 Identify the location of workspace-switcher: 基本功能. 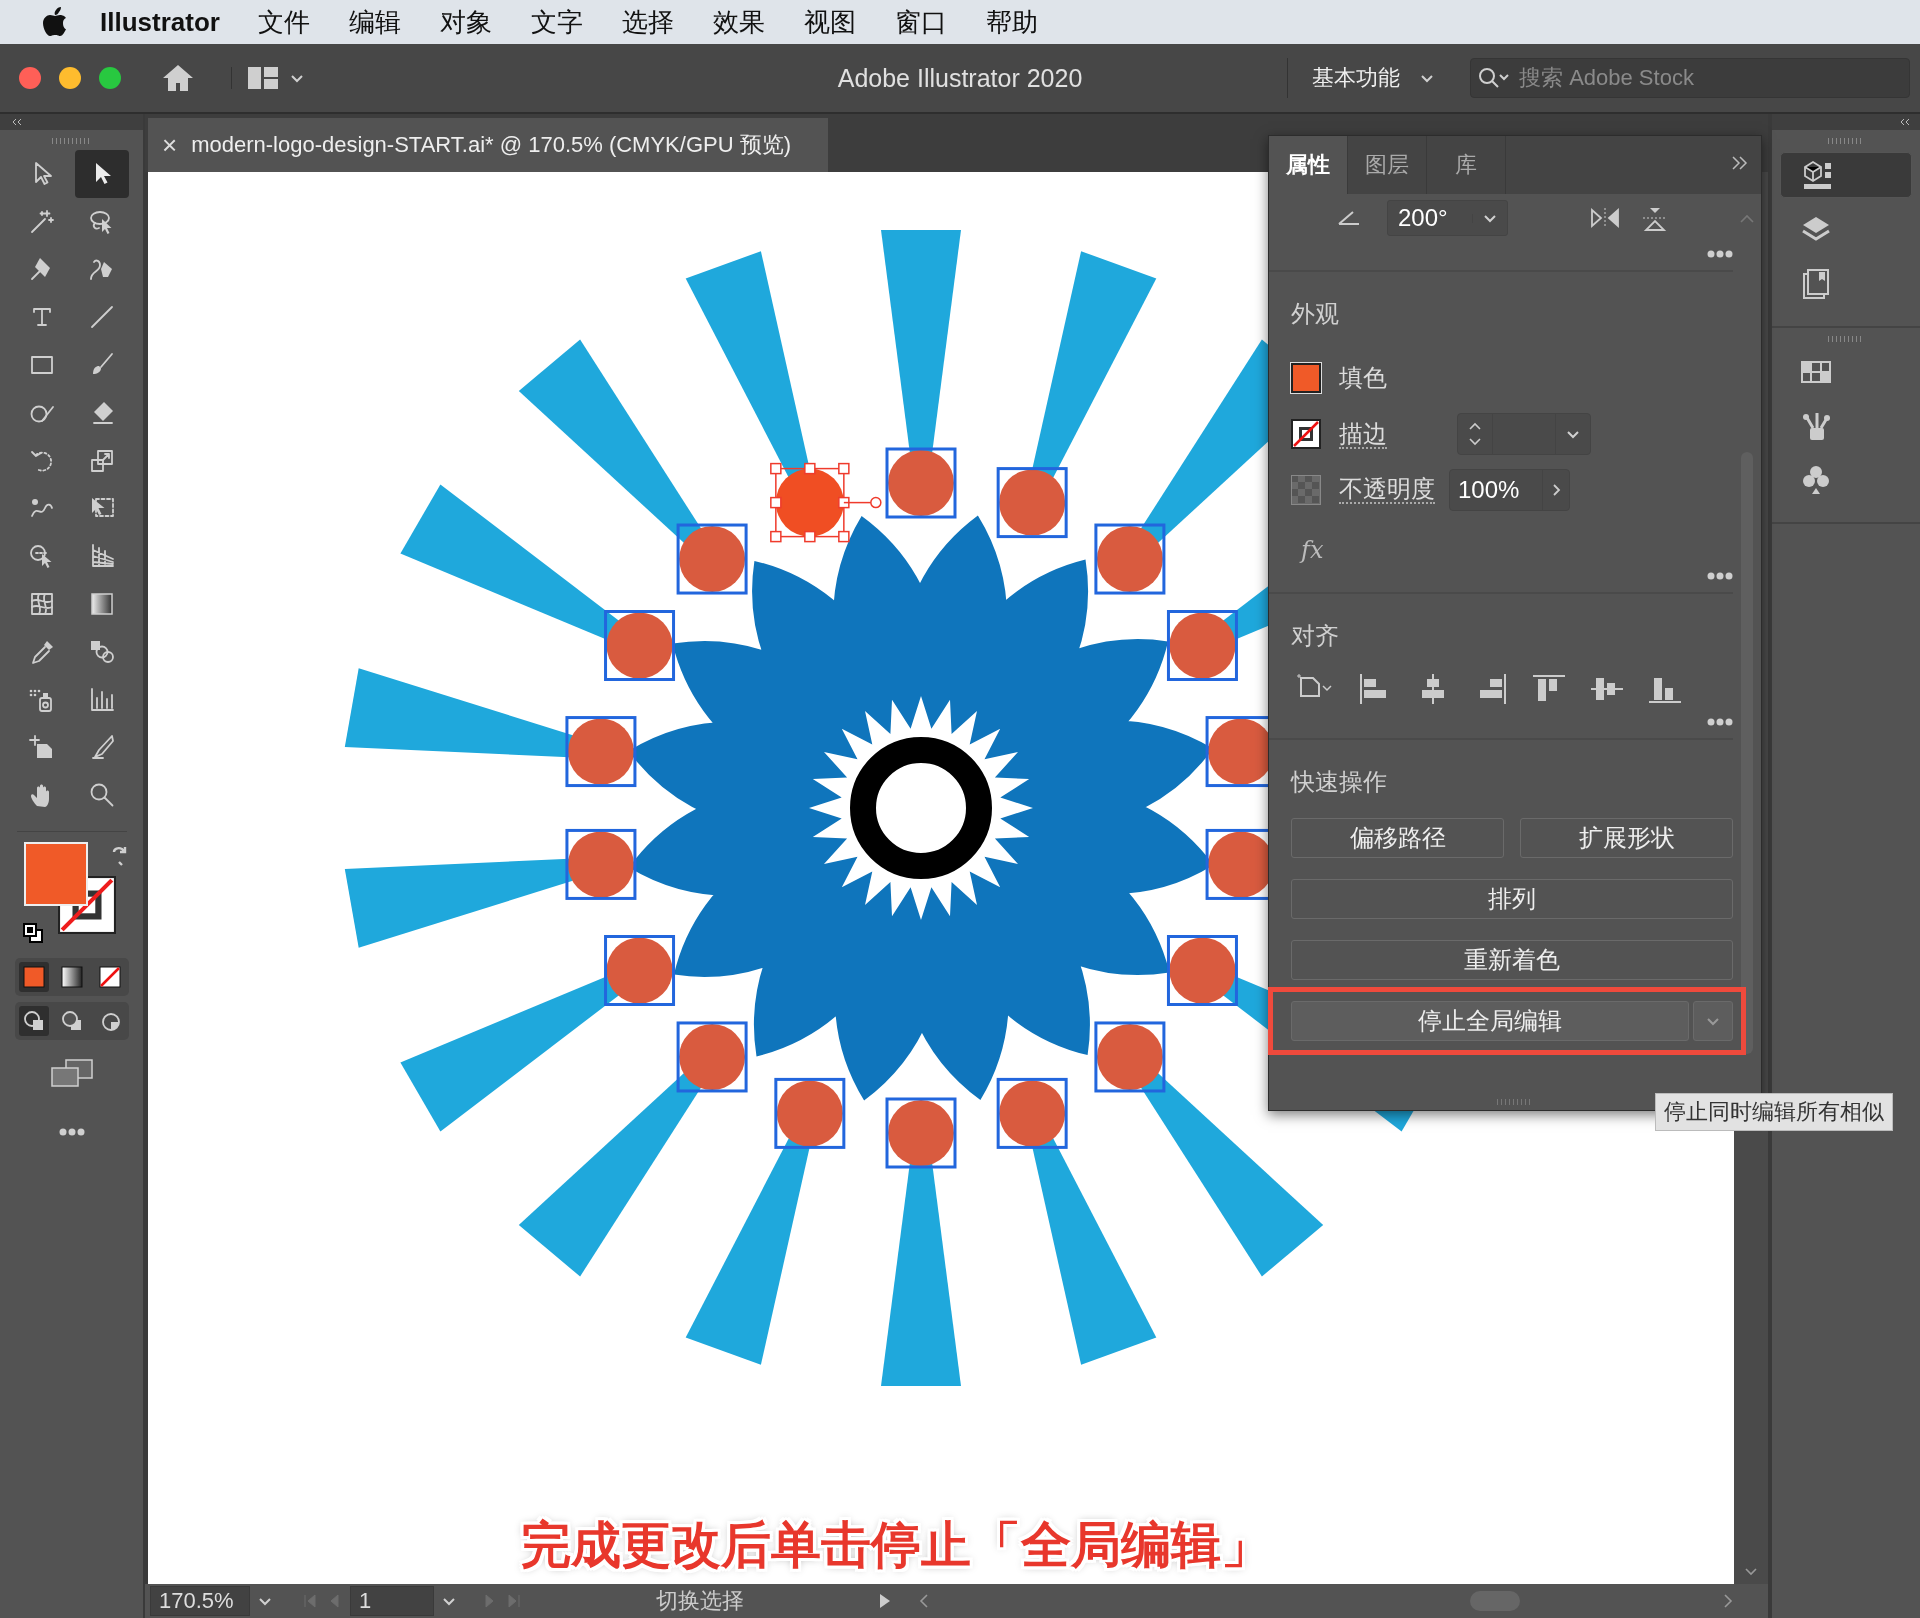
(1374, 78).